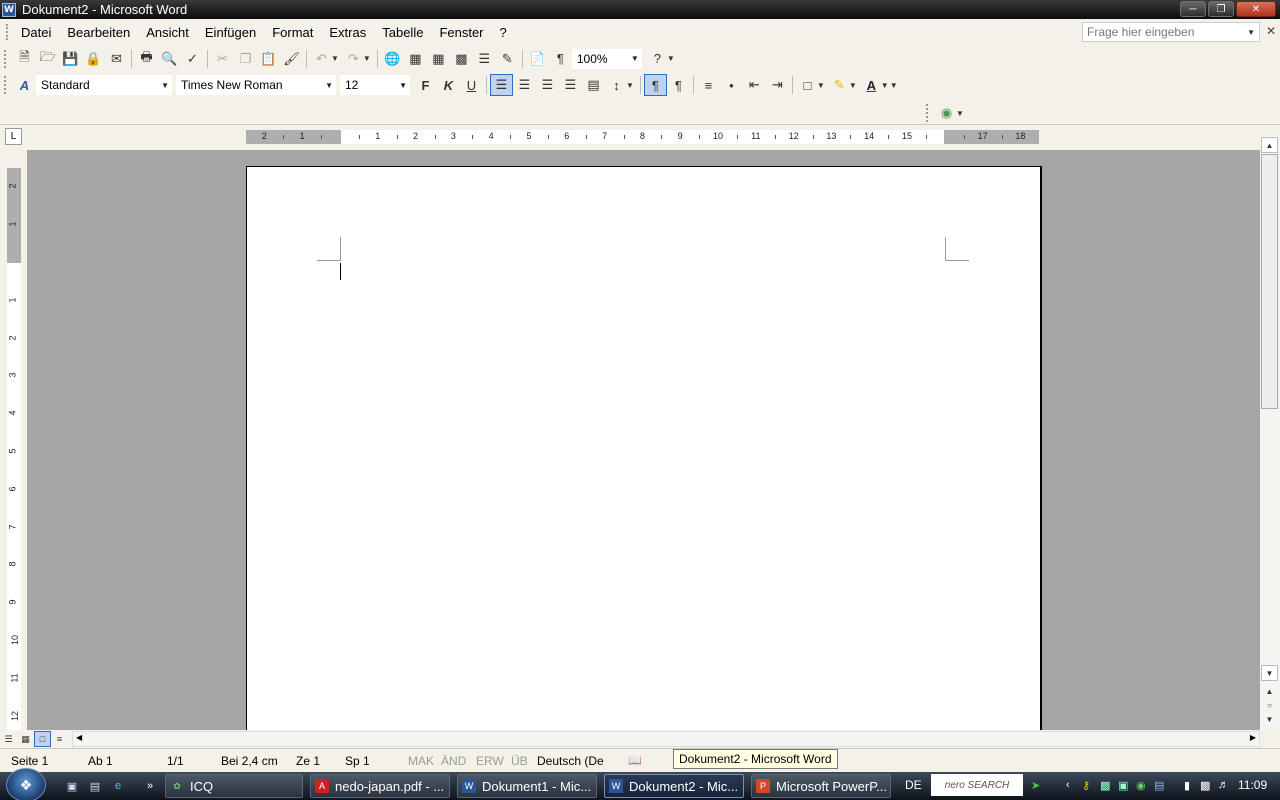 The image size is (1280, 800). Describe the element at coordinates (461, 59) in the screenshot. I see `insert-excel-icon: ▩` at that location.